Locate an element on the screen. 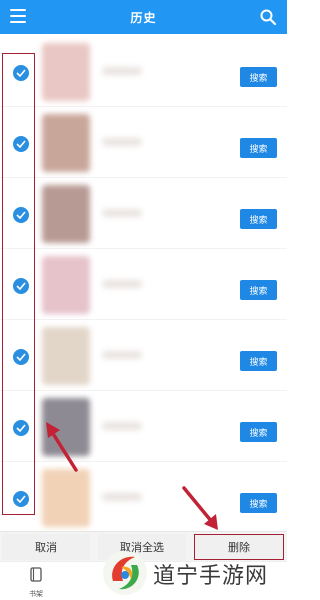  hamburger-menu-icon is located at coordinates (18, 16).